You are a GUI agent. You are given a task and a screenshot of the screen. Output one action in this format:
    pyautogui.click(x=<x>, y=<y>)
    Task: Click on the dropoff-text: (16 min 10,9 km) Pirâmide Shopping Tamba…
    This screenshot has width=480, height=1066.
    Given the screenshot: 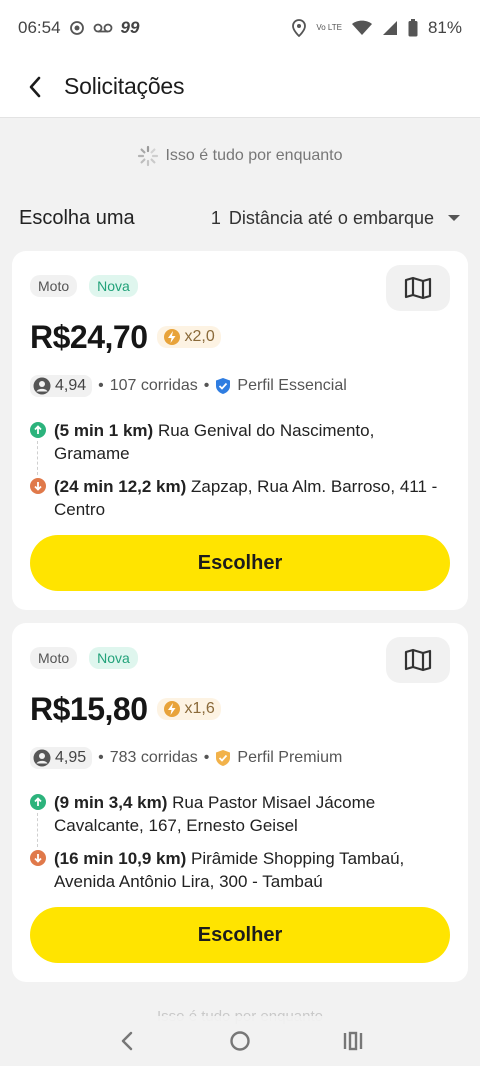 What is the action you would take?
    pyautogui.click(x=252, y=870)
    